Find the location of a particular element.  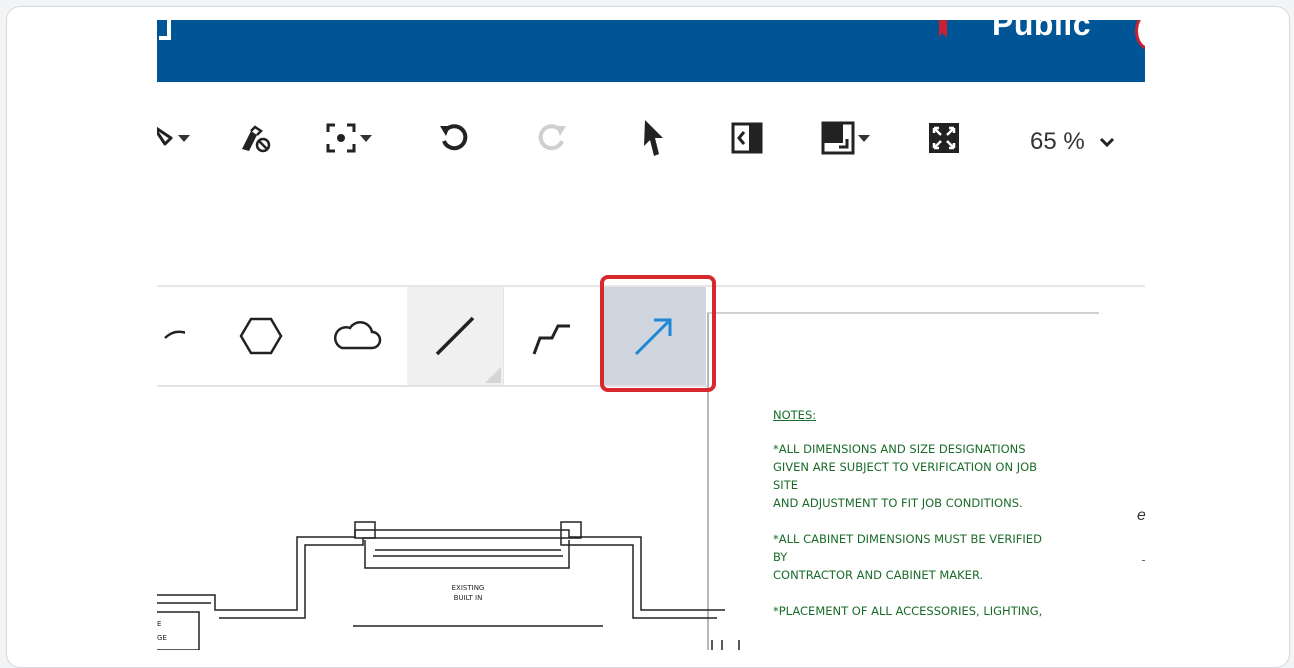

pen-icon is located at coordinates (165, 136).